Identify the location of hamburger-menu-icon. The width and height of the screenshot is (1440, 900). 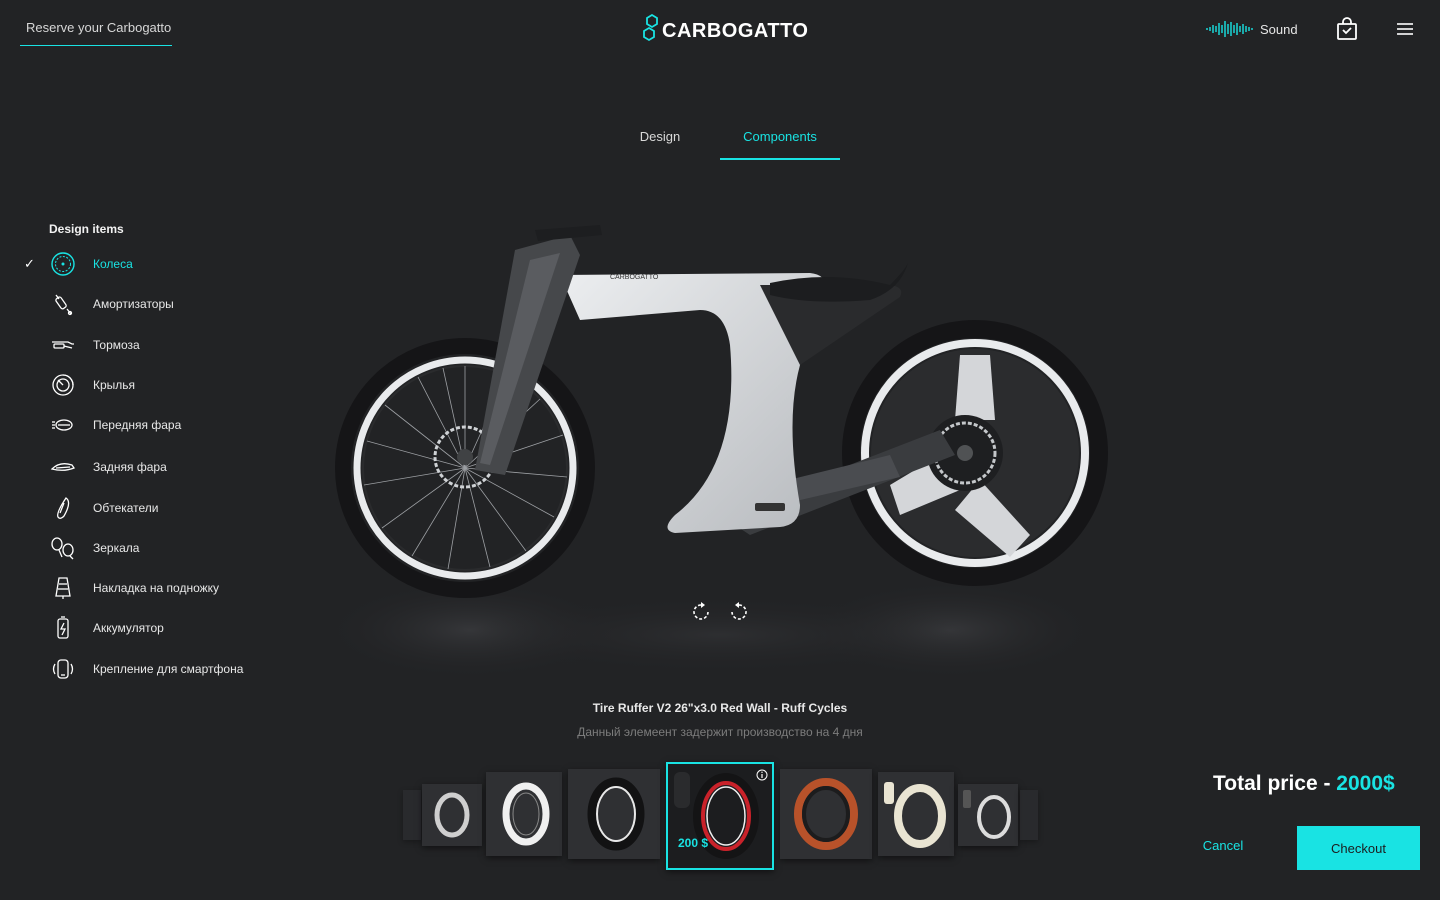
(1405, 29).